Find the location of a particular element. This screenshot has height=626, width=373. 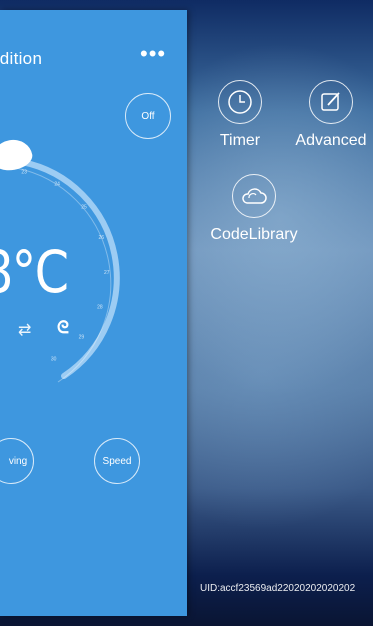

swing-mode-icon: ⇄ is located at coordinates (25, 330).